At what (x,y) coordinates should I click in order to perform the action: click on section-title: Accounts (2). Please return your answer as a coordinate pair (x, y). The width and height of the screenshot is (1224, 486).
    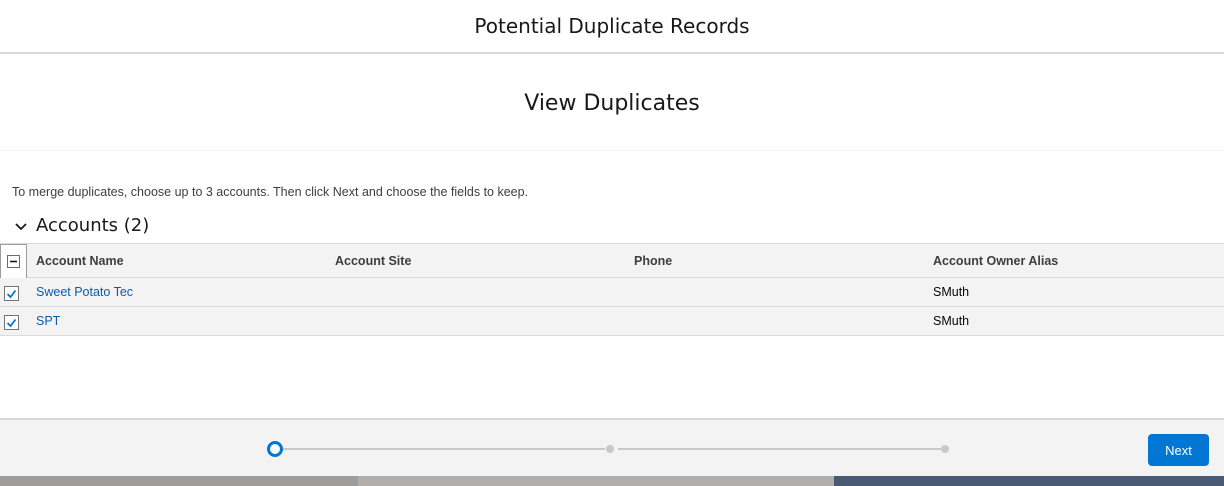
    Looking at the image, I should click on (93, 225).